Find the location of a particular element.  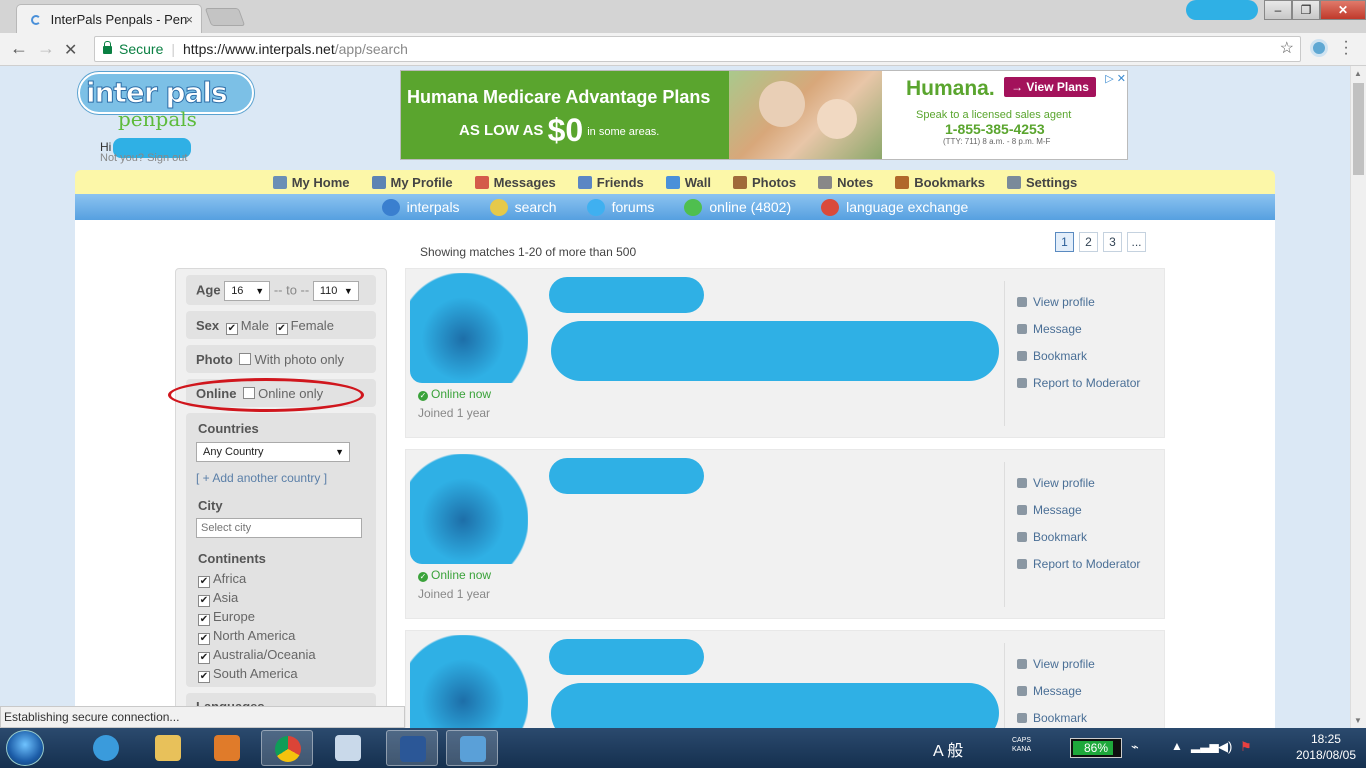

main-nav-messages: Messages is located at coordinates (515, 182).